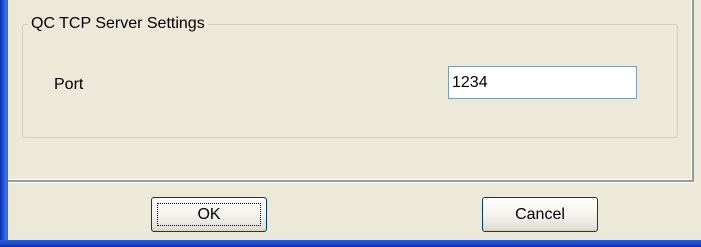 The image size is (701, 247). Describe the element at coordinates (540, 214) in the screenshot. I see `cancel-button: Cancel` at that location.